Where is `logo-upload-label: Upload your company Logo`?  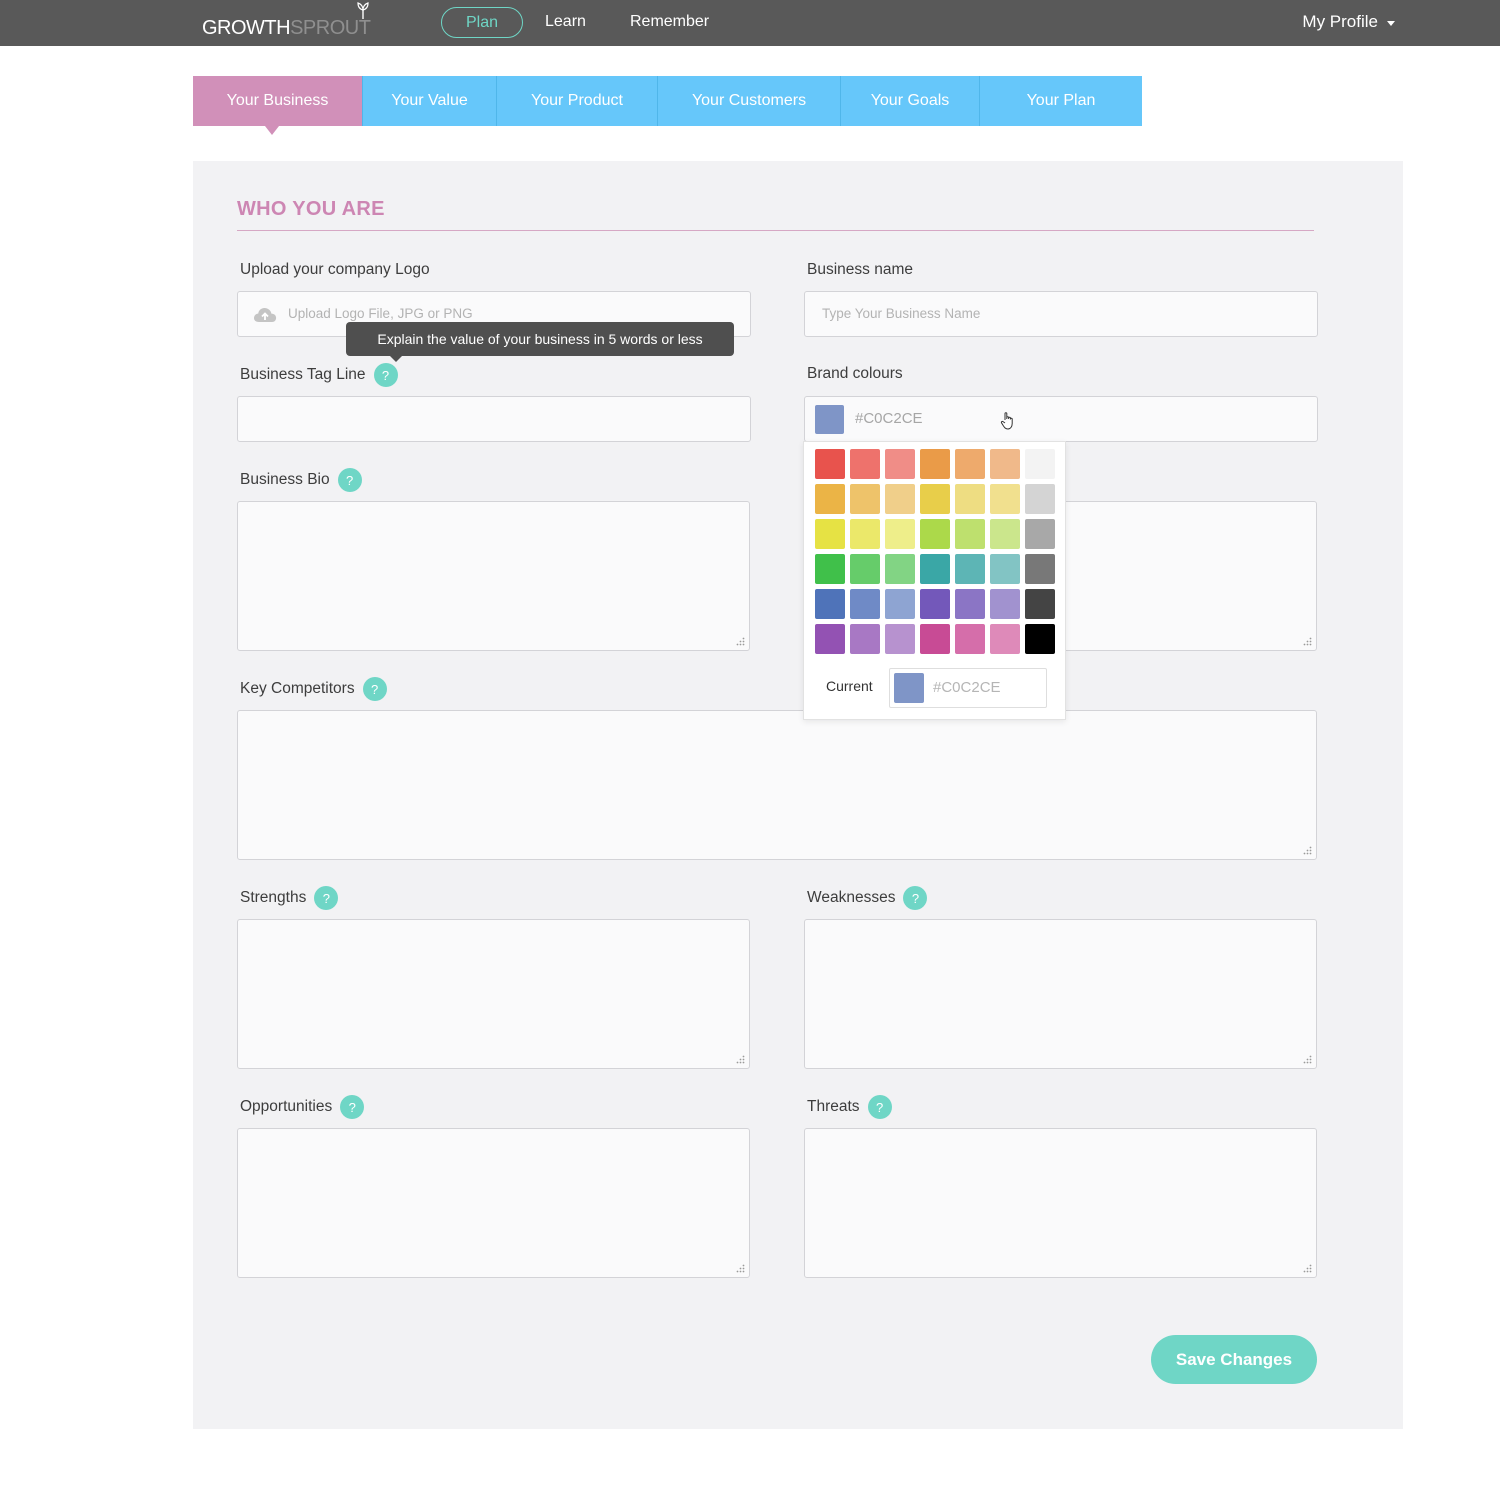 logo-upload-label: Upload your company Logo is located at coordinates (335, 270).